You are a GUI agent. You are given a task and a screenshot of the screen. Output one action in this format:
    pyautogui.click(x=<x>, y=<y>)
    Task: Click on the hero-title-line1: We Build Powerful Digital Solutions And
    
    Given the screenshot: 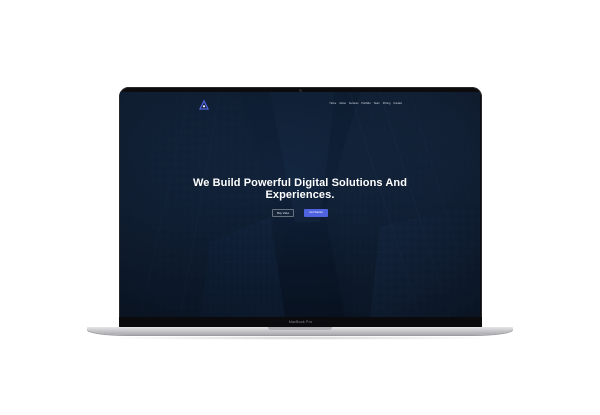 What is the action you would take?
    pyautogui.click(x=300, y=183)
    